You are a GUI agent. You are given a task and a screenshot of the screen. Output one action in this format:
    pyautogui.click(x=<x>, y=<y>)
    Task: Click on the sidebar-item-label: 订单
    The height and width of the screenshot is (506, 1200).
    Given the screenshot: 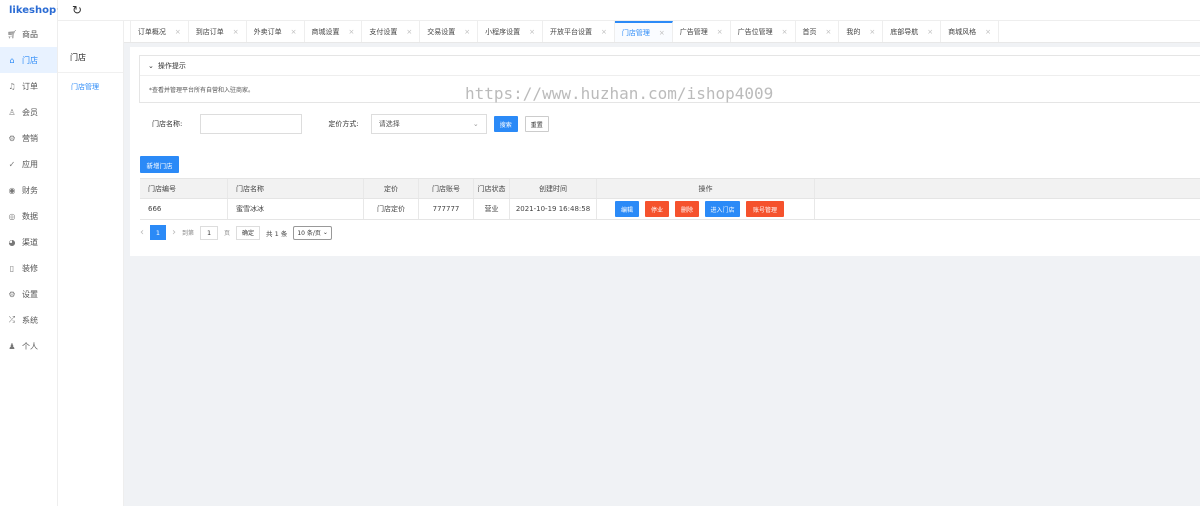 What is the action you would take?
    pyautogui.click(x=30, y=86)
    